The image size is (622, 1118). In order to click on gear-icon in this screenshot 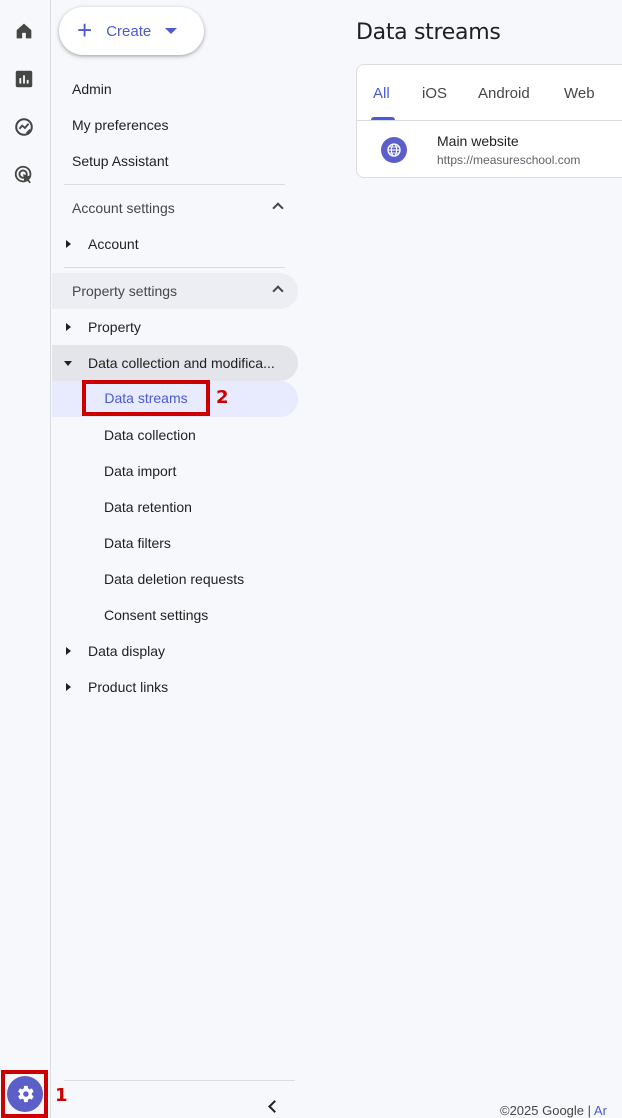, I will do `click(24, 1094)`.